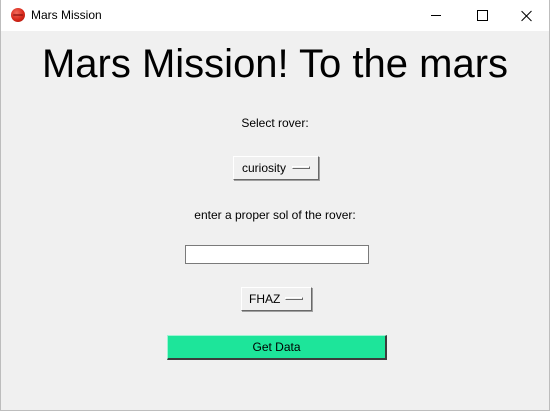  I want to click on maximize-icon, so click(482, 15).